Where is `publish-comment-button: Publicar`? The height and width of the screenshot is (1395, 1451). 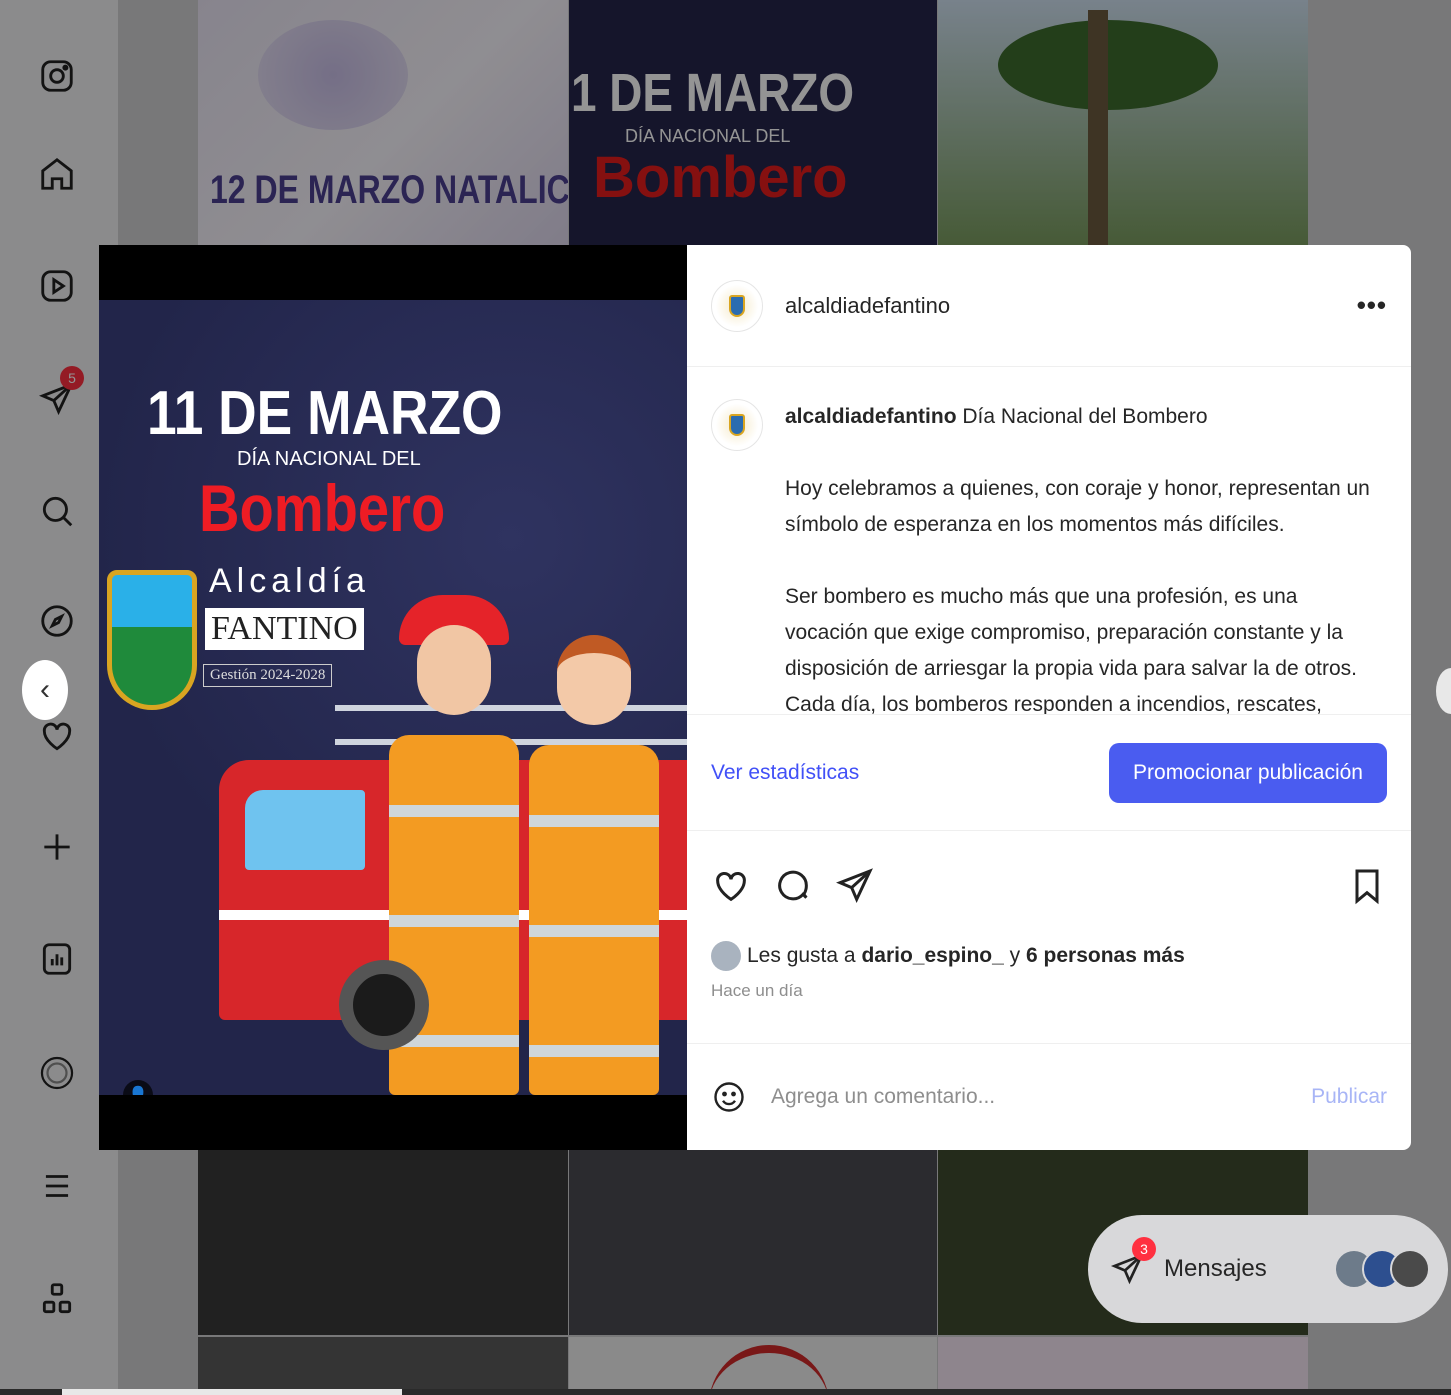
publish-comment-button: Publicar is located at coordinates (1349, 1097).